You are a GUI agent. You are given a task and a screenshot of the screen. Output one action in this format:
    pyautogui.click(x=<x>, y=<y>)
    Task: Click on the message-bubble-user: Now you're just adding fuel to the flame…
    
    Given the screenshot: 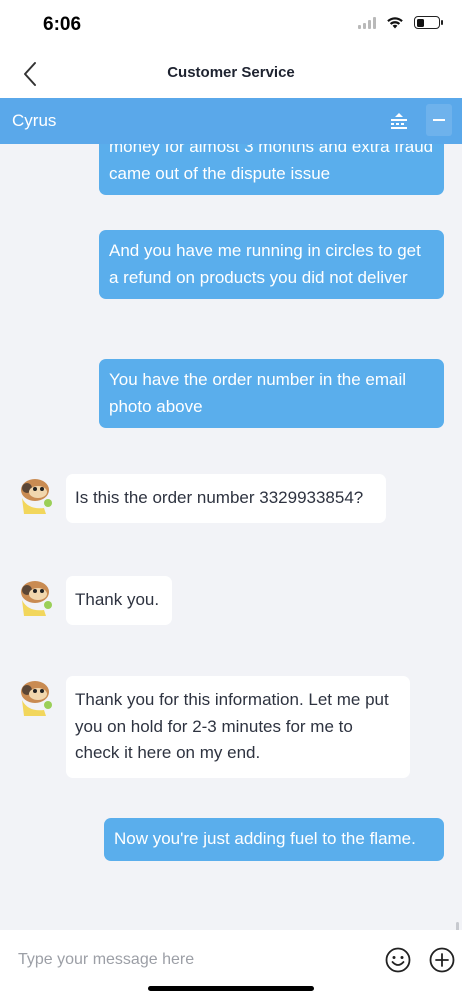 What is the action you would take?
    pyautogui.click(x=274, y=839)
    